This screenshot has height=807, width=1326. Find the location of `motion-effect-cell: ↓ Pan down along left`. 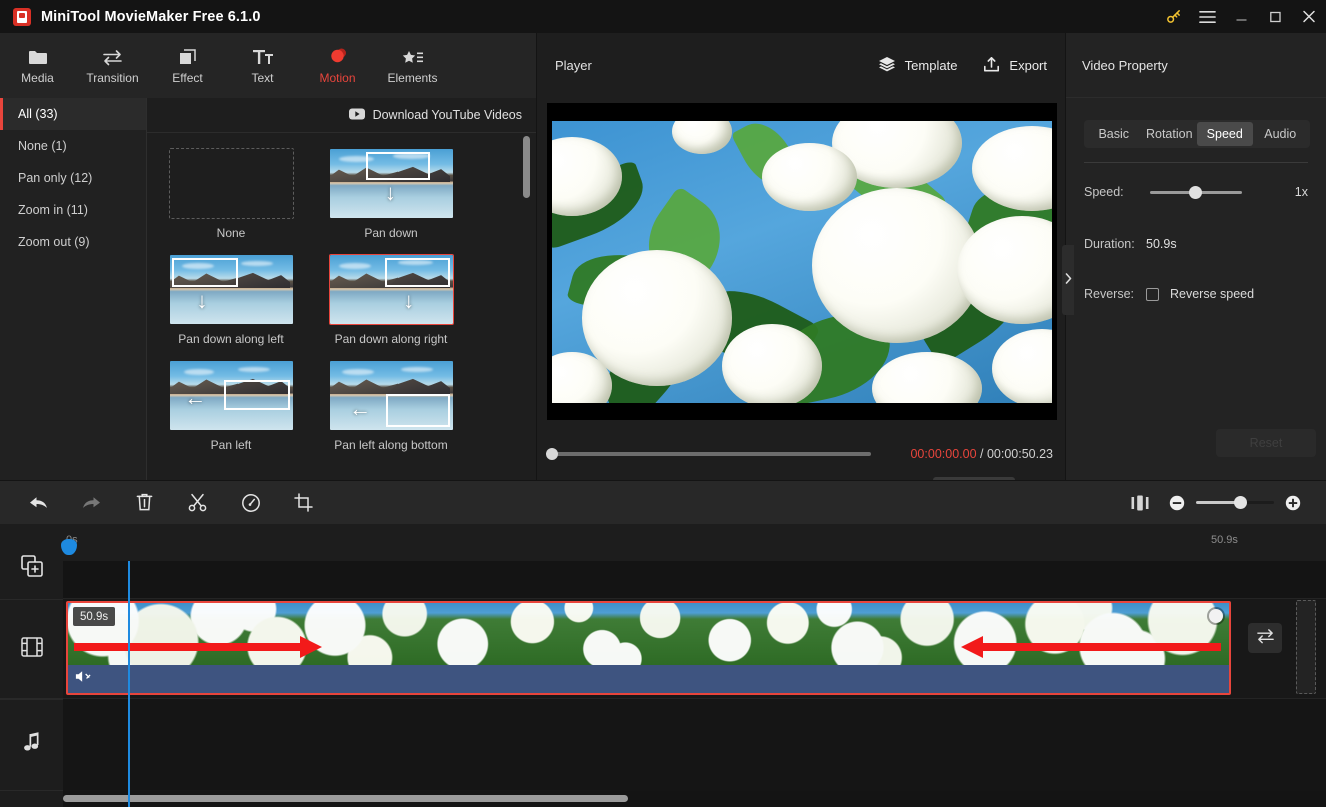

motion-effect-cell: ↓ Pan down along left is located at coordinates (231, 300).